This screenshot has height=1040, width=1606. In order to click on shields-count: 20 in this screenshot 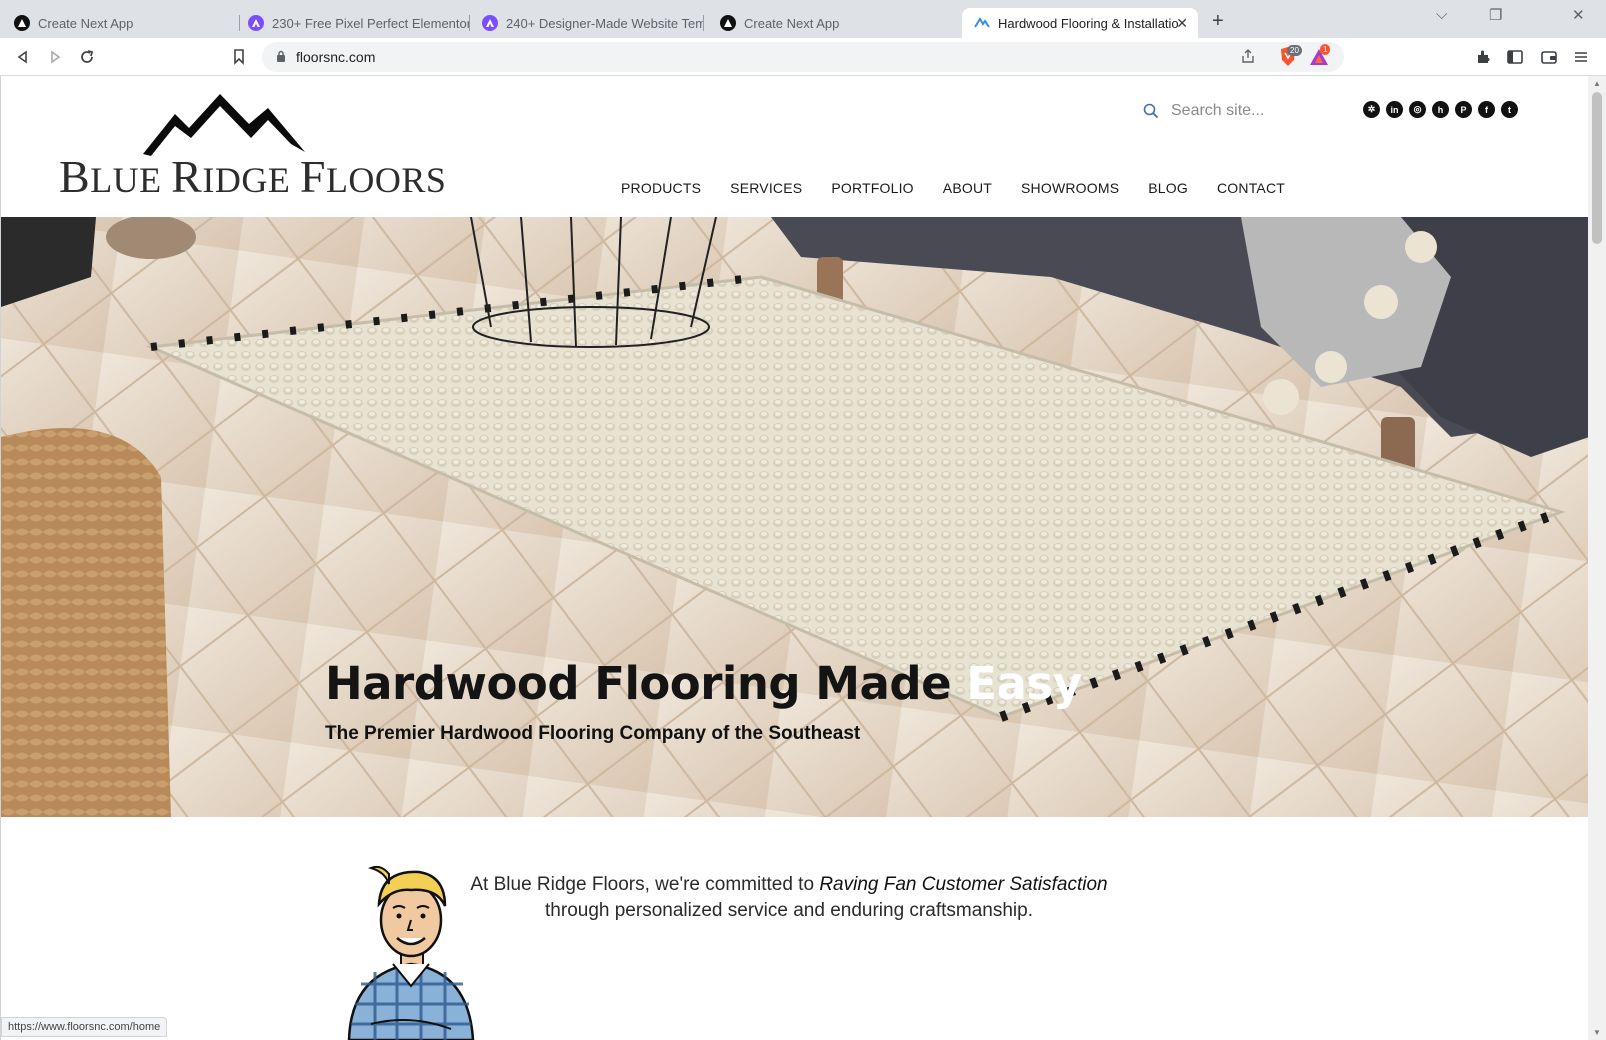, I will do `click(1294, 50)`.